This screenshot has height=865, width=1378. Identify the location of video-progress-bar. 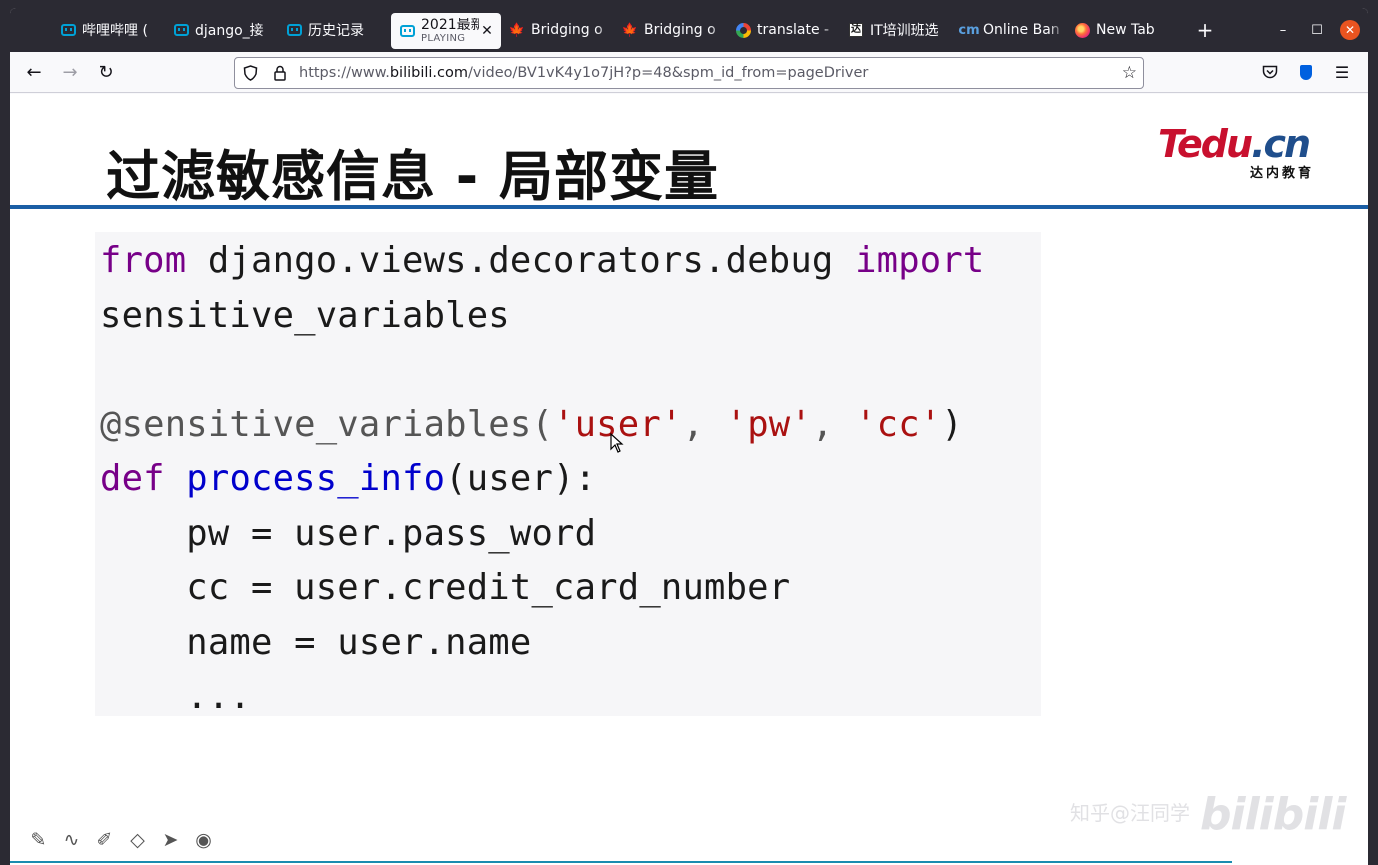
(621, 862).